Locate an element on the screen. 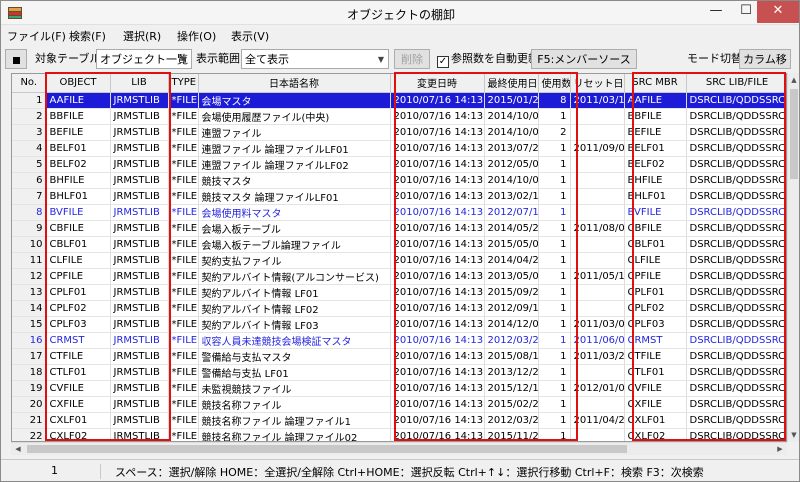  row-no: 18 is located at coordinates (29, 372).